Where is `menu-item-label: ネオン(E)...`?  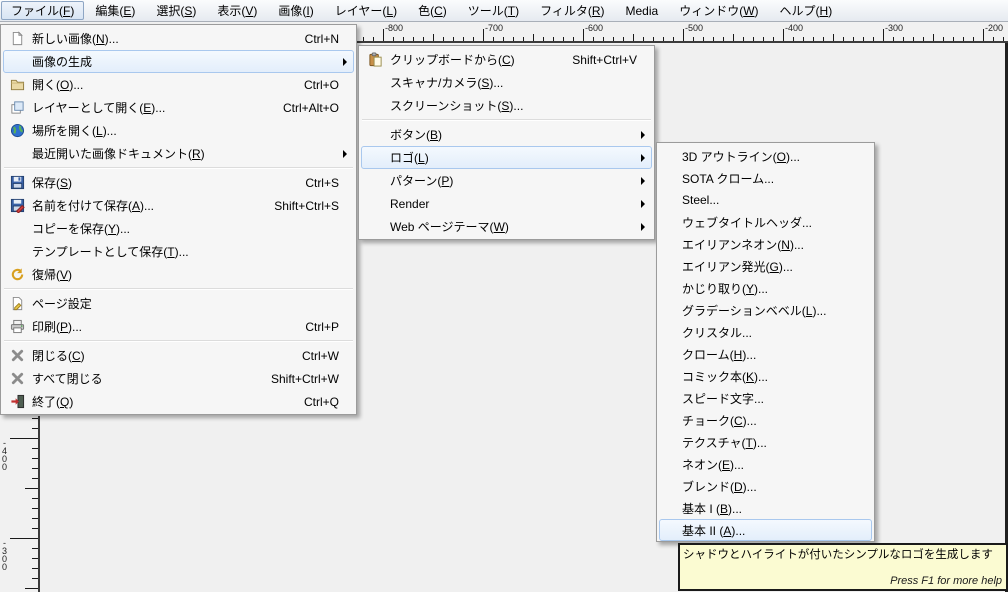
menu-item-label: ネオン(E)... is located at coordinates (713, 464).